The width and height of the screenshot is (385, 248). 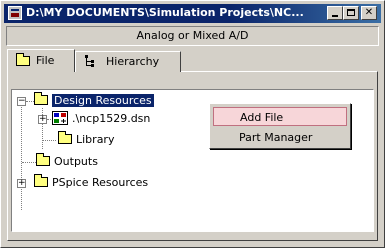 I want to click on context-menu: Add File Part Manager, so click(x=280, y=126).